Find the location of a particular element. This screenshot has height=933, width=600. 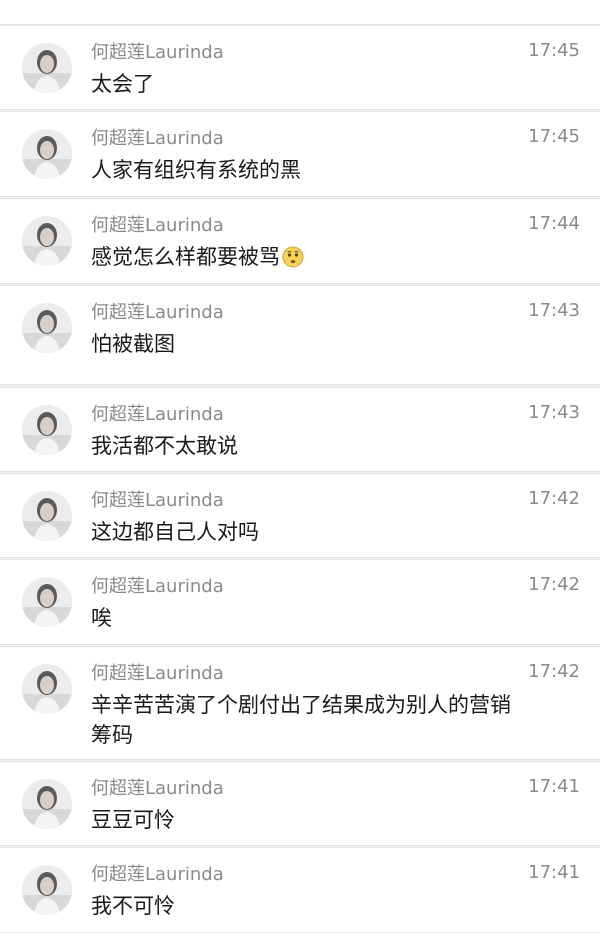

message-row: 何超莲Laurinda 17:43 怕被截图 is located at coordinates (300, 335).